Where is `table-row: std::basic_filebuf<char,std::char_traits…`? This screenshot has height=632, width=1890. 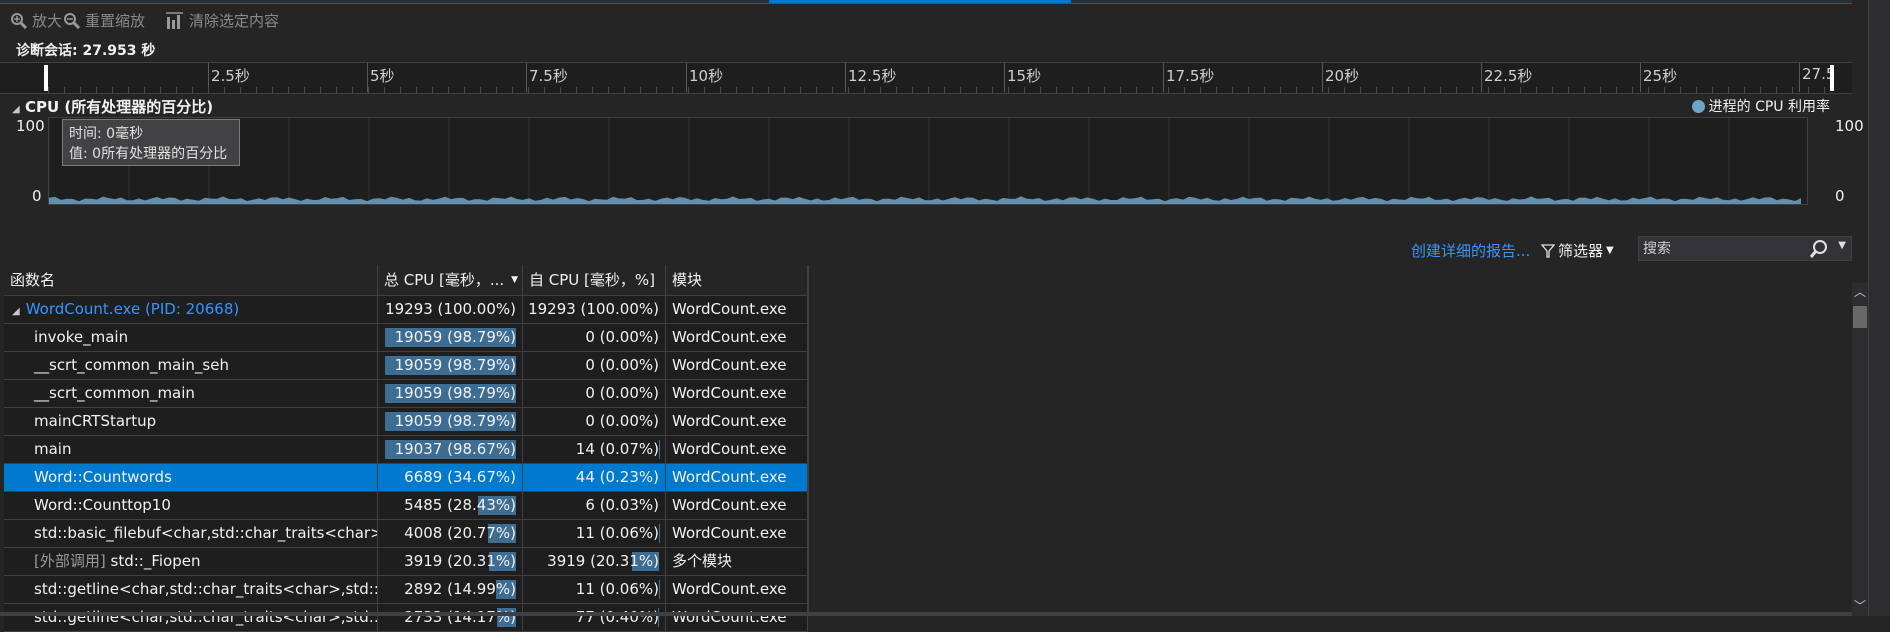 table-row: std::basic_filebuf<char,std::char_traits… is located at coordinates (406, 534).